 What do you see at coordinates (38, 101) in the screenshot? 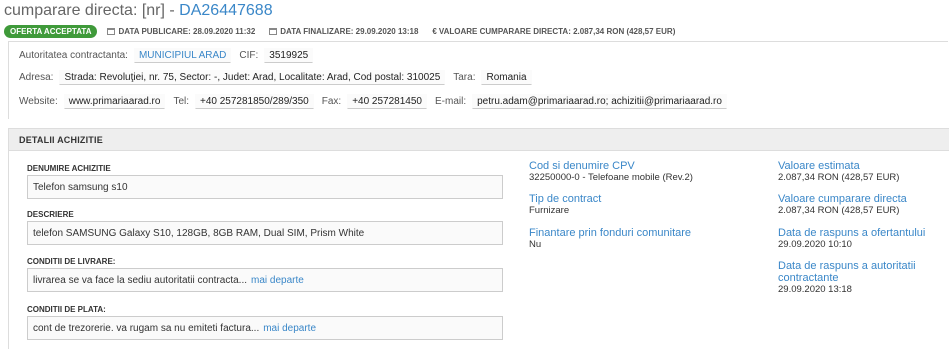
I see `website-label: Website:` at bounding box center [38, 101].